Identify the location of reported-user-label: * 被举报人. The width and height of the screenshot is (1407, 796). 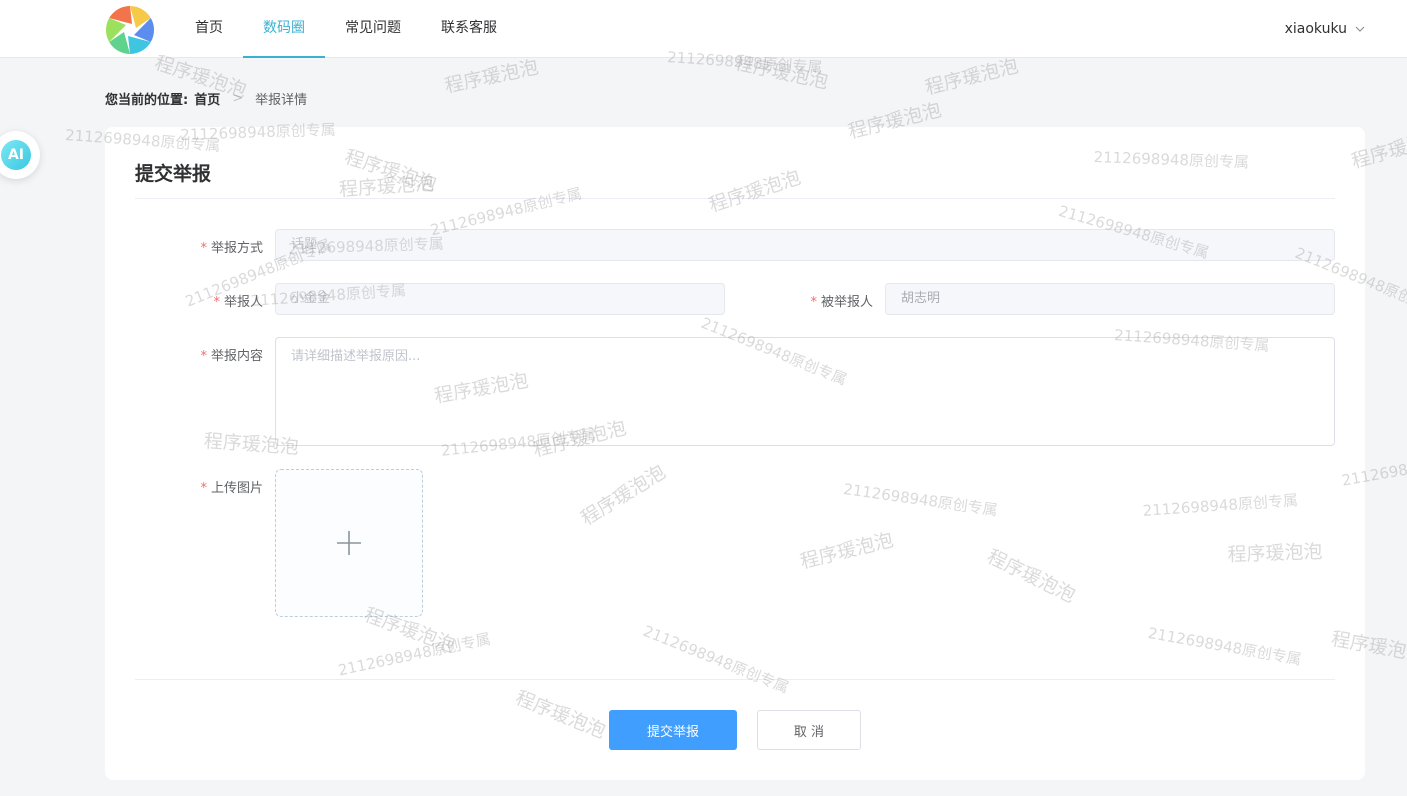
(841, 302).